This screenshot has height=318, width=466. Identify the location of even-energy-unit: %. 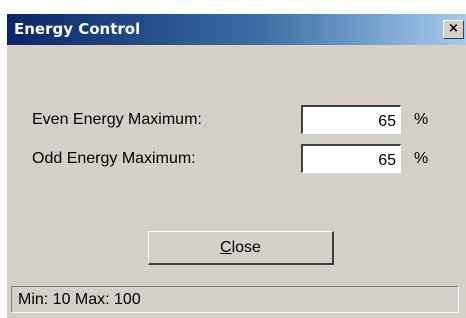
(421, 119).